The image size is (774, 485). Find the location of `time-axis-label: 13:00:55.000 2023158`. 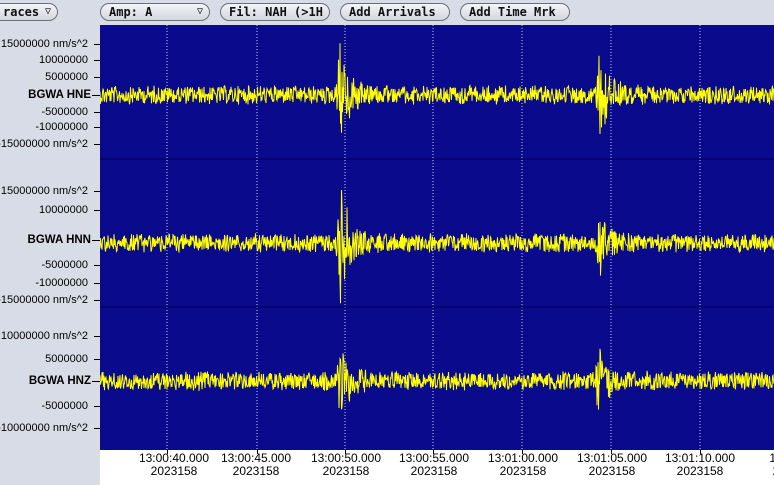

time-axis-label: 13:00:55.000 2023158 is located at coordinates (434, 465).